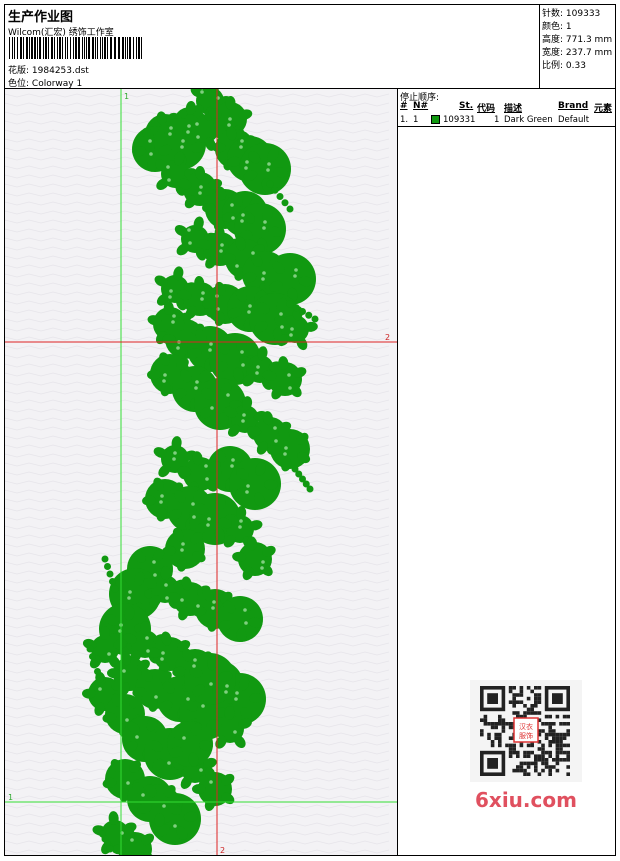 The width and height of the screenshot is (620, 861). Describe the element at coordinates (583, 14) in the screenshot. I see `stitches-value: 109333` at that location.